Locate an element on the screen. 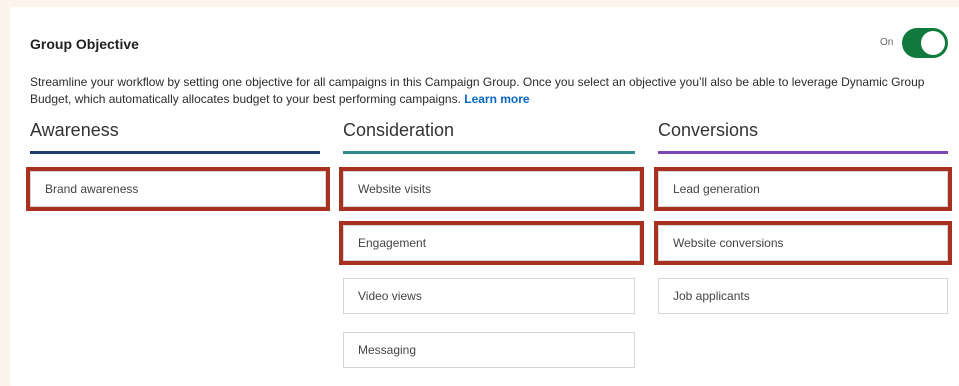 The image size is (959, 386). column-heading-consideration: Consideration is located at coordinates (399, 130).